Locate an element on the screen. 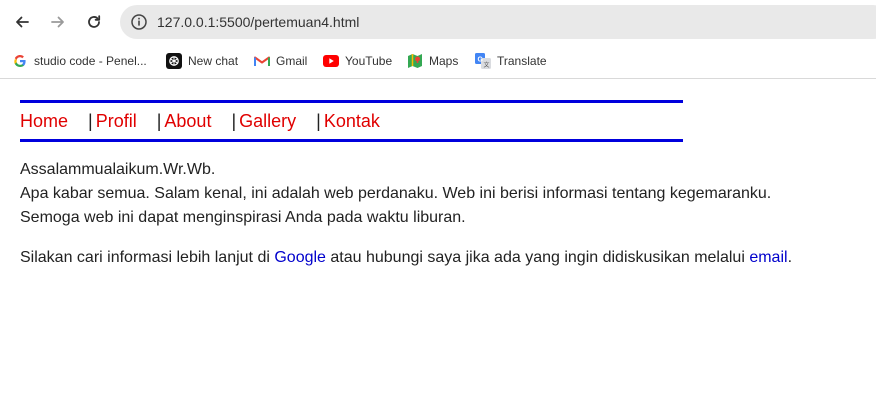  bottom-rule is located at coordinates (351, 140).